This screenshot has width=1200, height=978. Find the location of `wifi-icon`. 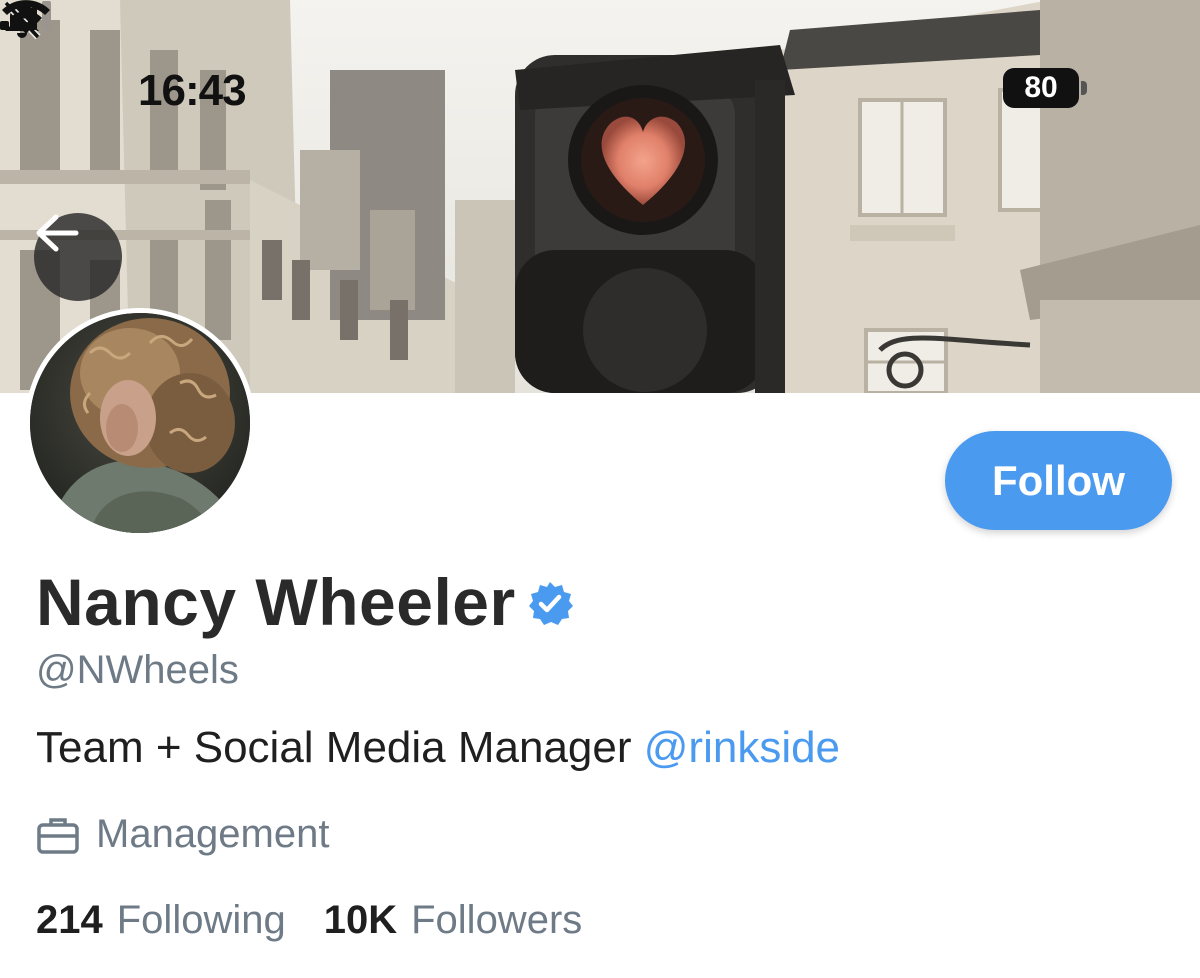

wifi-icon is located at coordinates (26, 17).